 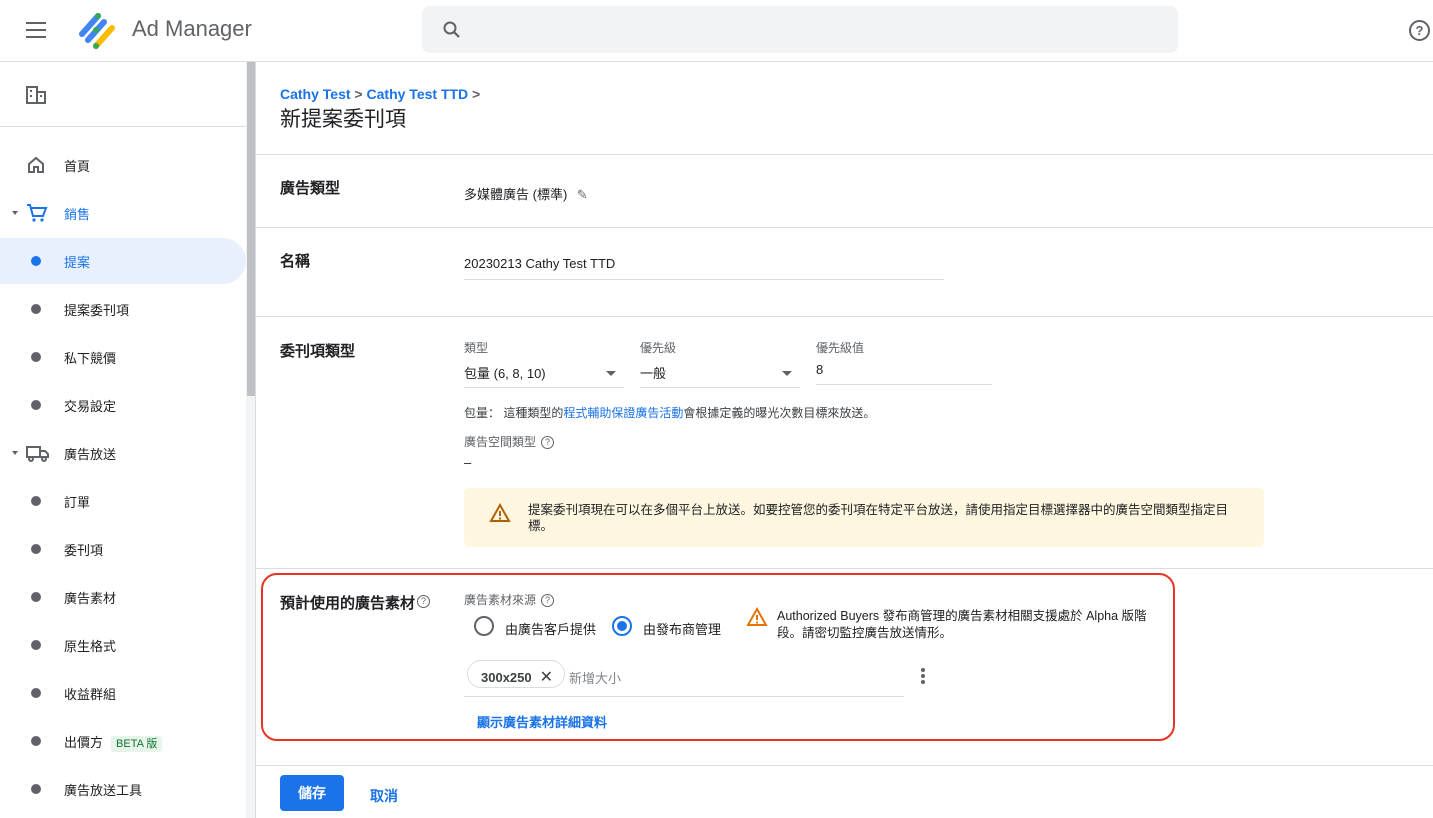 What do you see at coordinates (718, 657) in the screenshot?
I see `highlight-outline` at bounding box center [718, 657].